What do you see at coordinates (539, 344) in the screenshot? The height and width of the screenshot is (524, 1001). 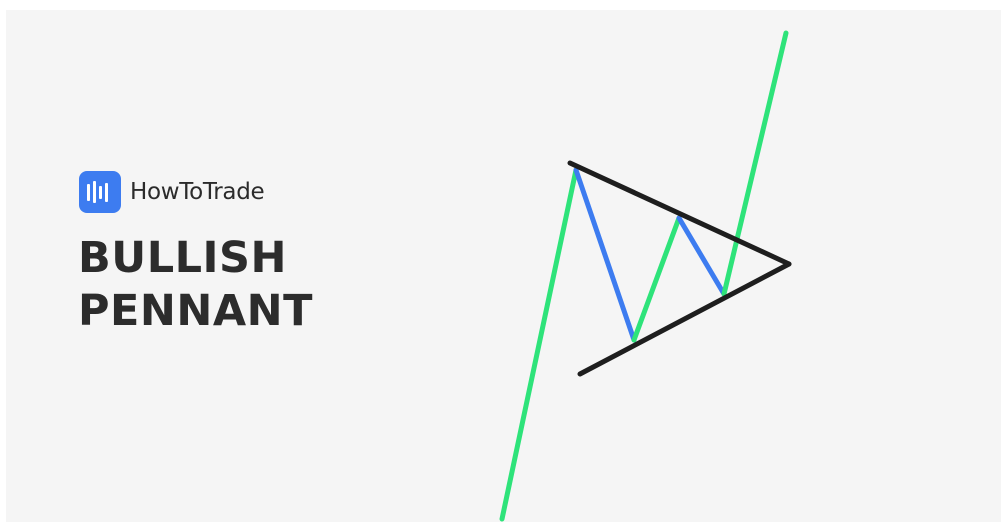 I see `flagpole-up-leg` at bounding box center [539, 344].